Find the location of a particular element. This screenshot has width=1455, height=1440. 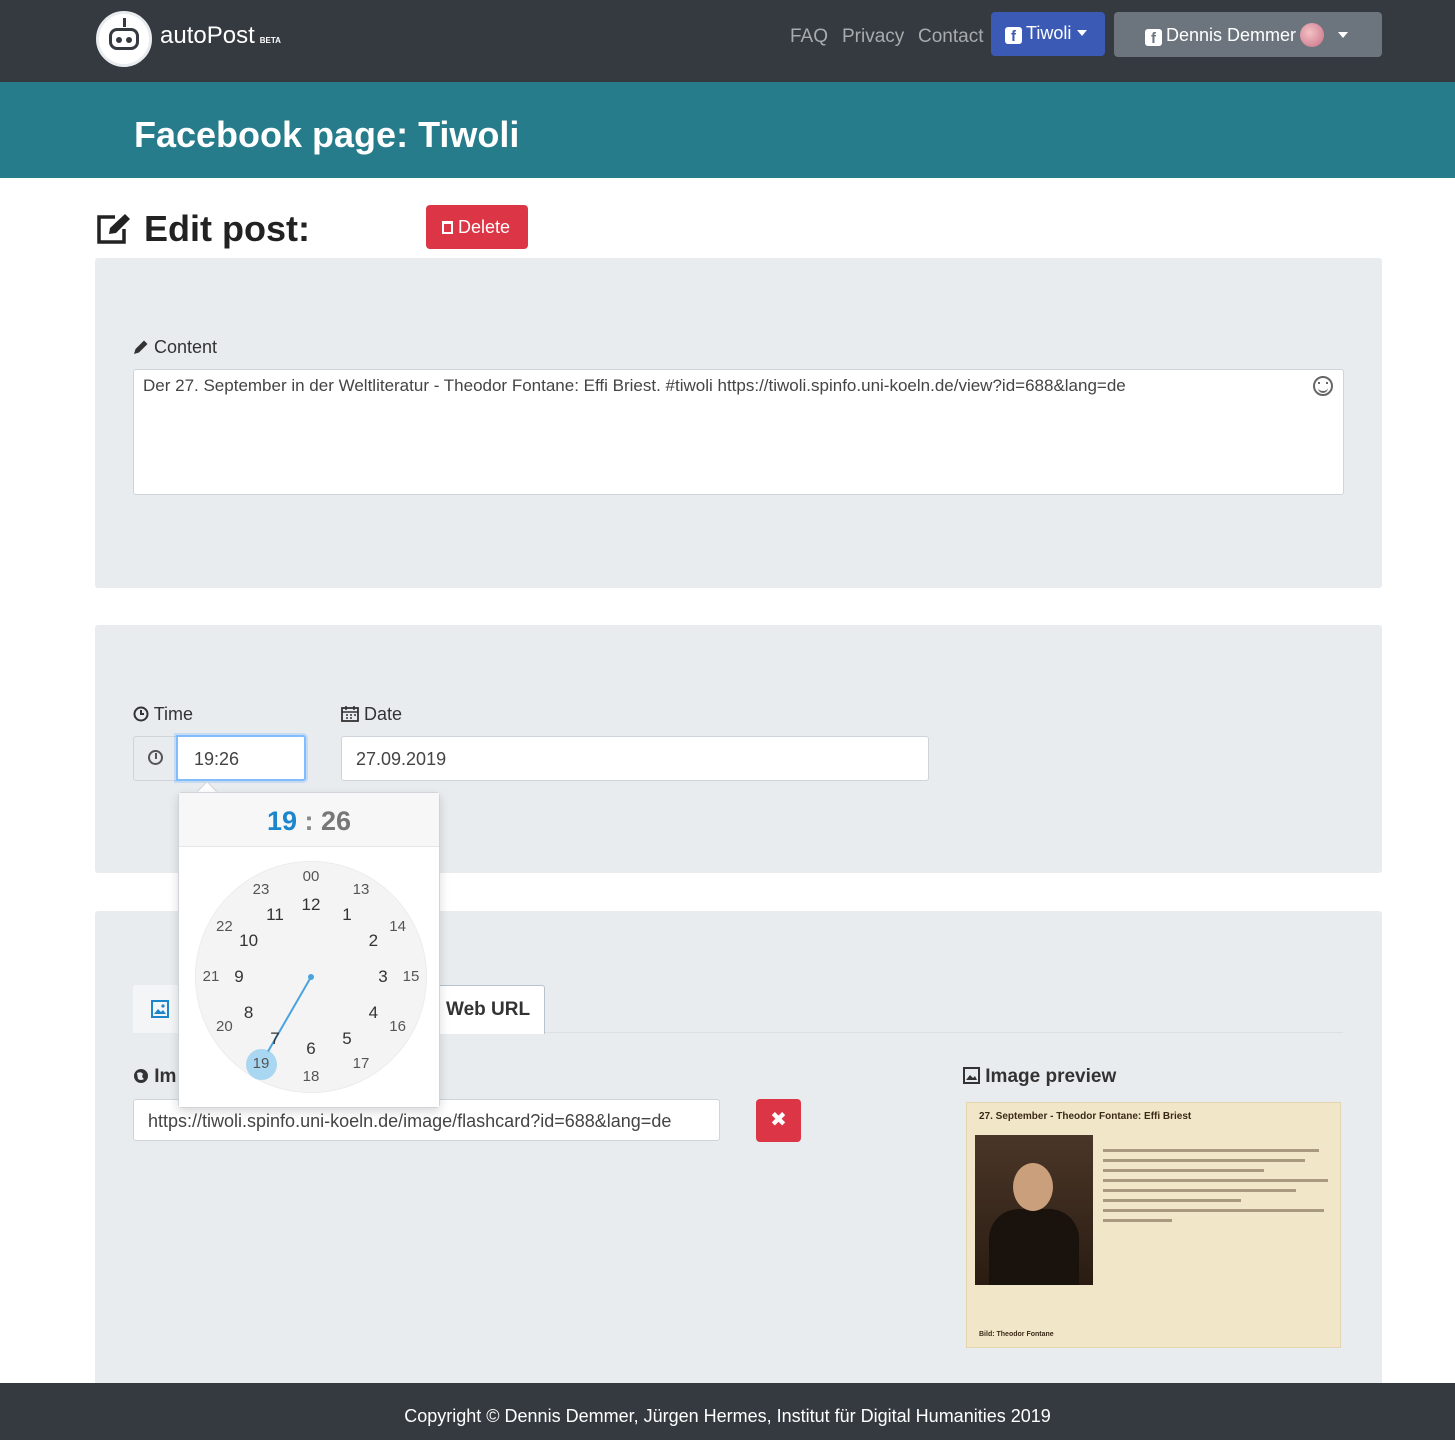

page-select-button: f Tiwoli is located at coordinates (1048, 34).